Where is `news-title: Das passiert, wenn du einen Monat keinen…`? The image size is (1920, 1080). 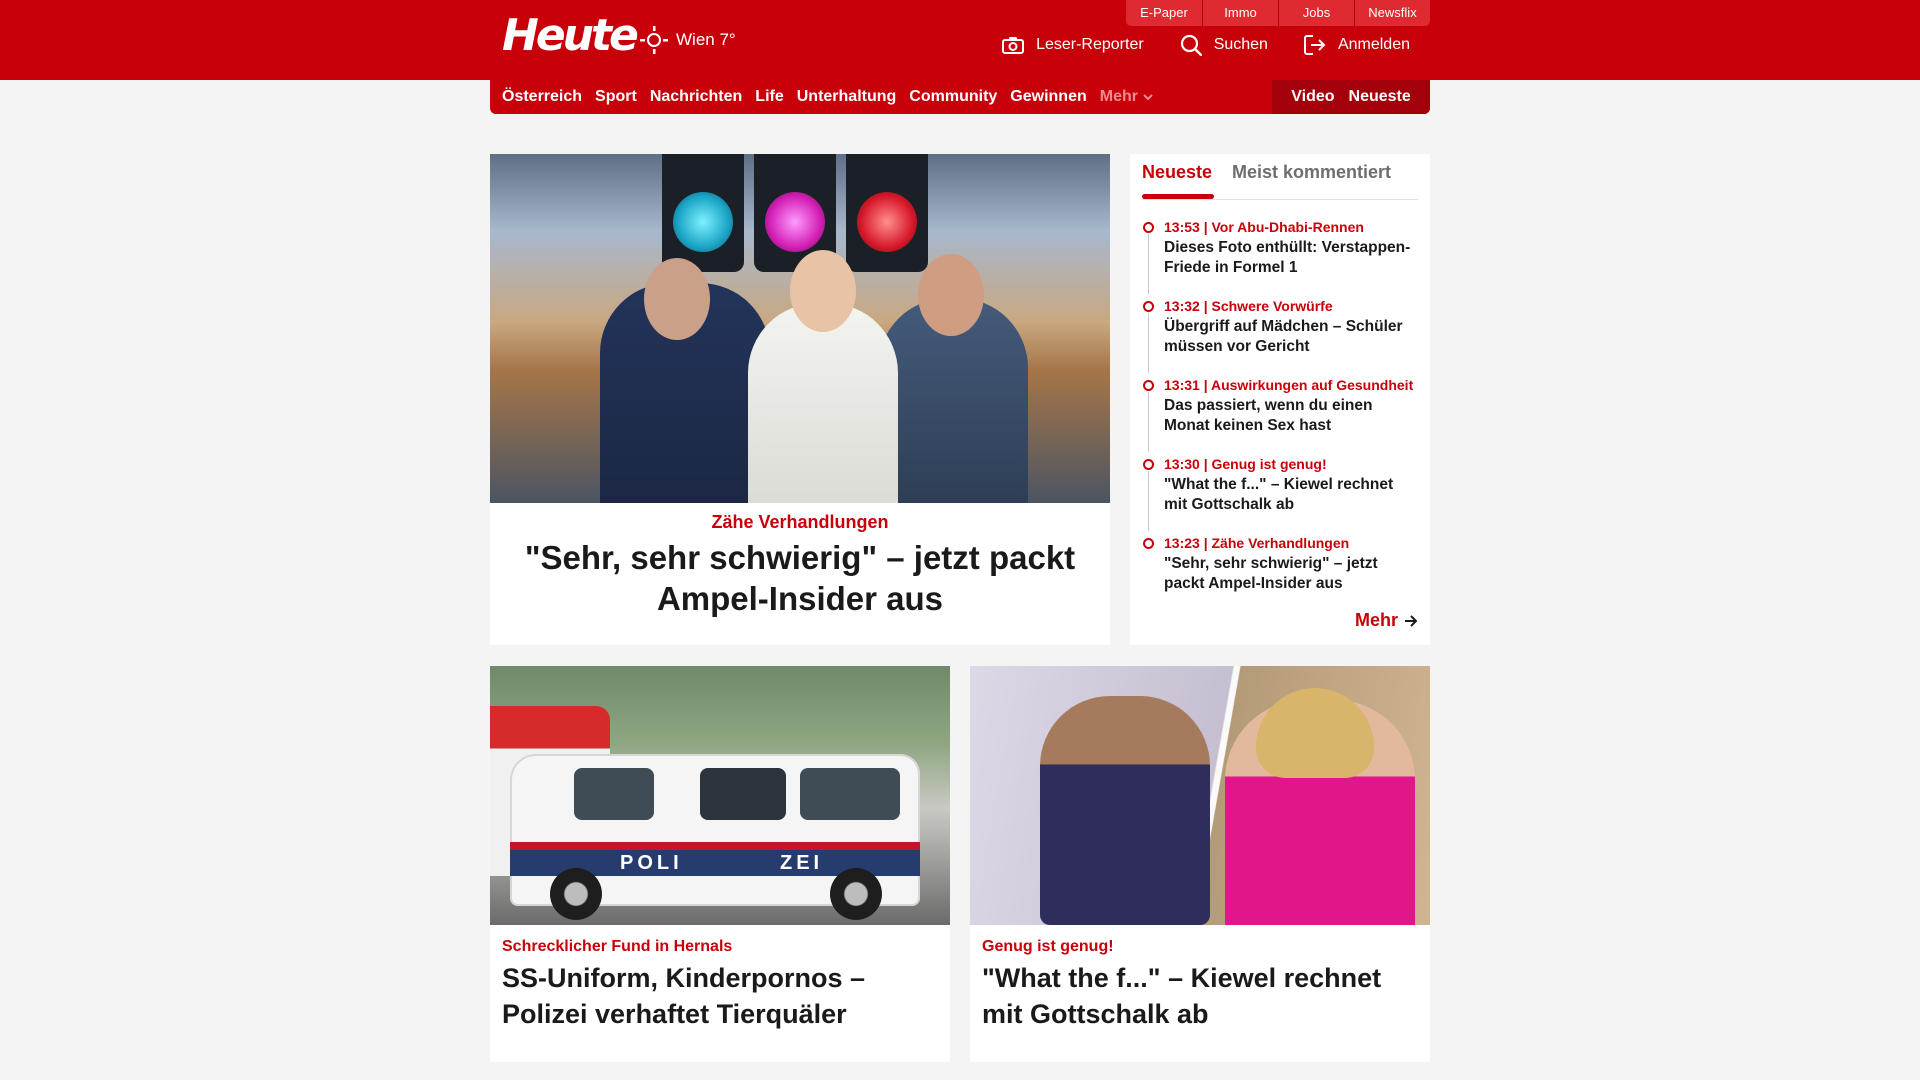
news-title: Das passiert, wenn du einen Monat keinen… is located at coordinates (1291, 416).